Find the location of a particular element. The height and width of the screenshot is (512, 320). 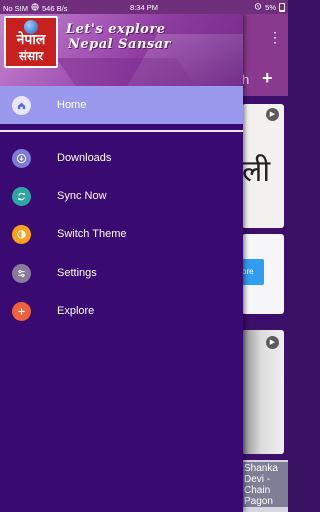

status-bar: No SIM 546 B/s 8:34 PM 5% is located at coordinates (144, 7).